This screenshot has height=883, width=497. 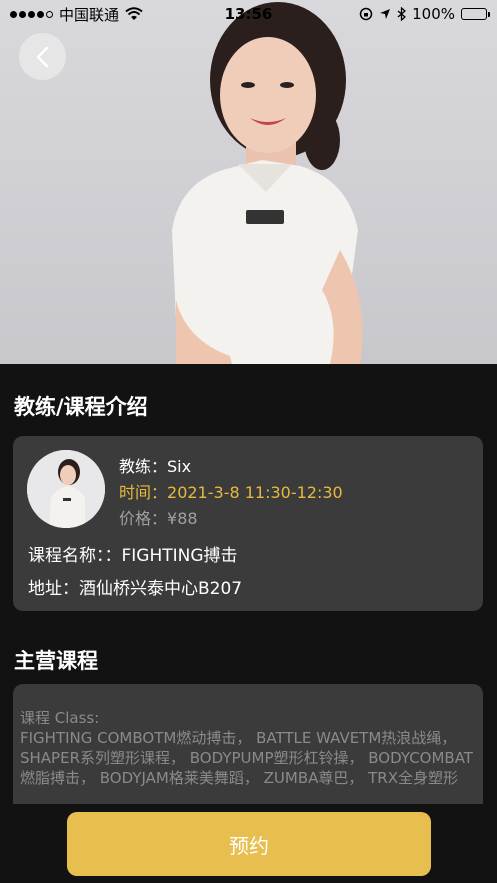 I want to click on courses-label: 课程 Class:, so click(x=60, y=718).